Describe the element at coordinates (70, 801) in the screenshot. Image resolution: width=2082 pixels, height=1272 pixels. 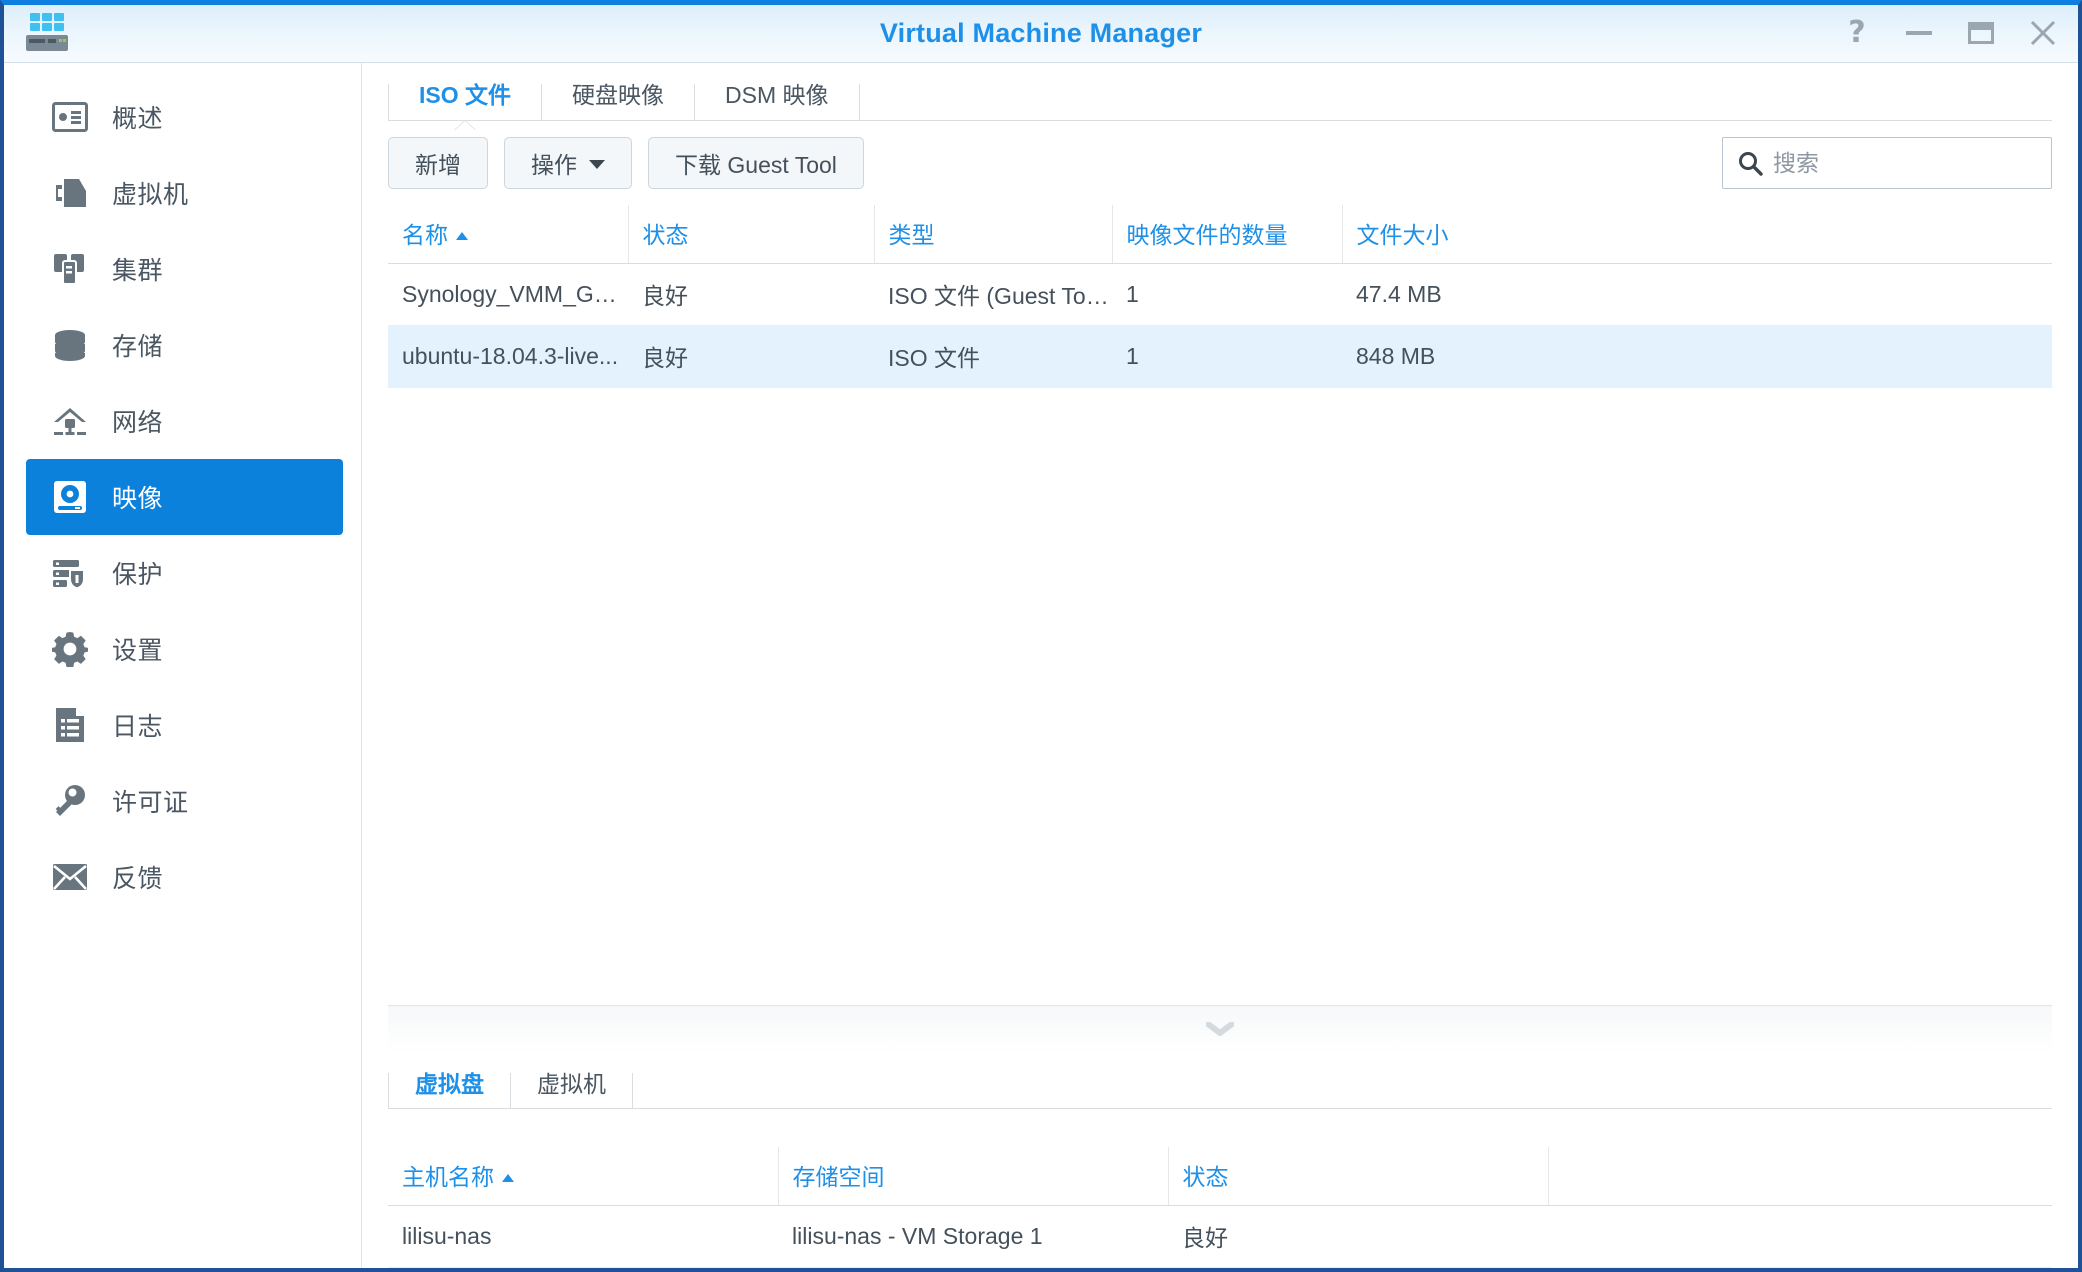
I see `key-icon` at that location.